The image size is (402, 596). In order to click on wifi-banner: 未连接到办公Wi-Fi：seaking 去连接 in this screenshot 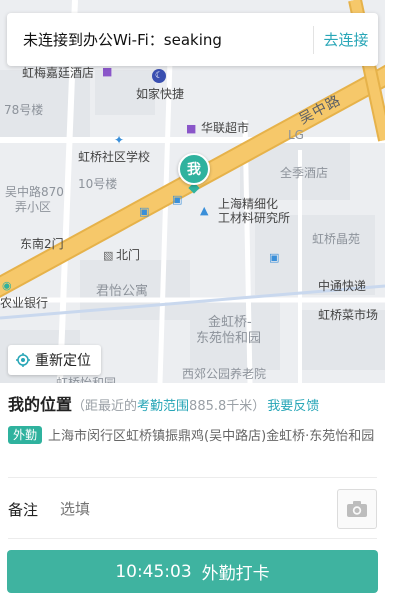, I will do `click(192, 39)`.